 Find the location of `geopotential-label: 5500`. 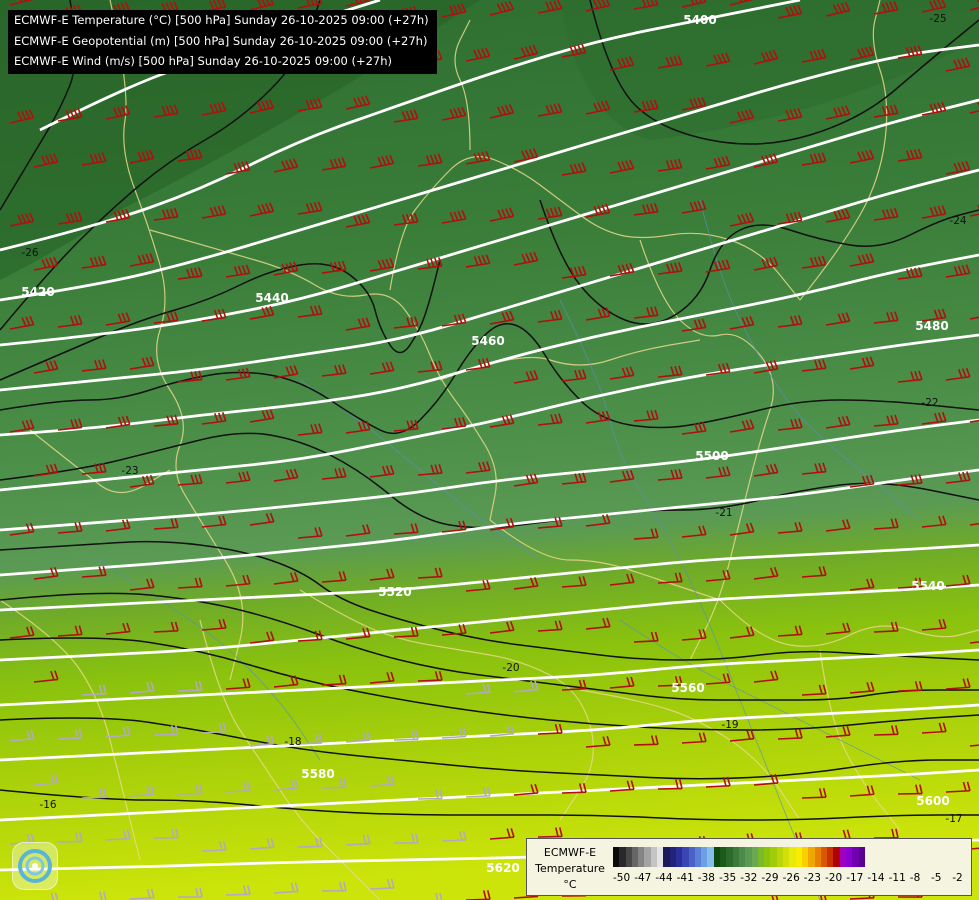

geopotential-label: 5500 is located at coordinates (711, 456).